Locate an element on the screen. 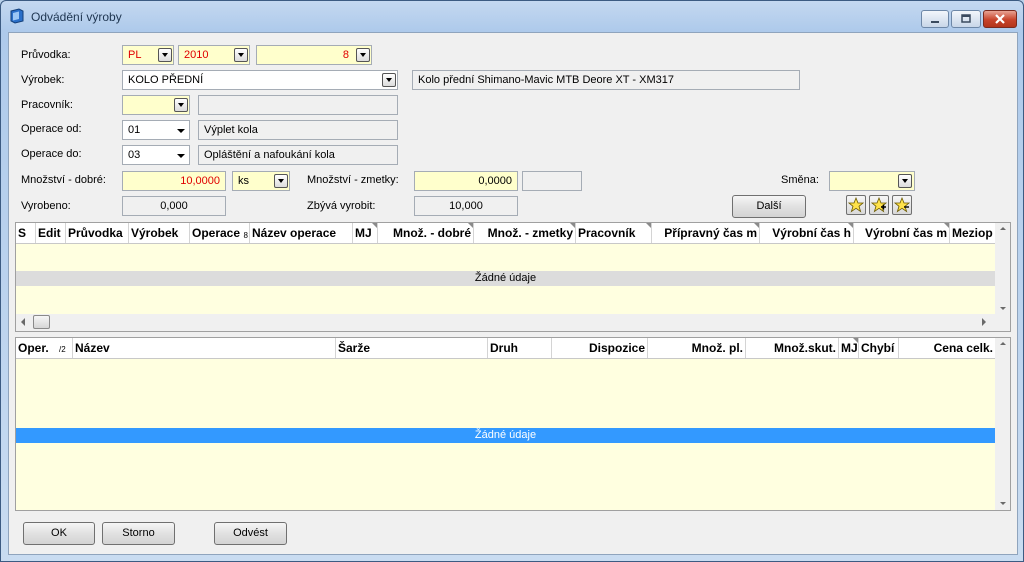  grid2-vertical-scrollbar is located at coordinates (1002, 424).